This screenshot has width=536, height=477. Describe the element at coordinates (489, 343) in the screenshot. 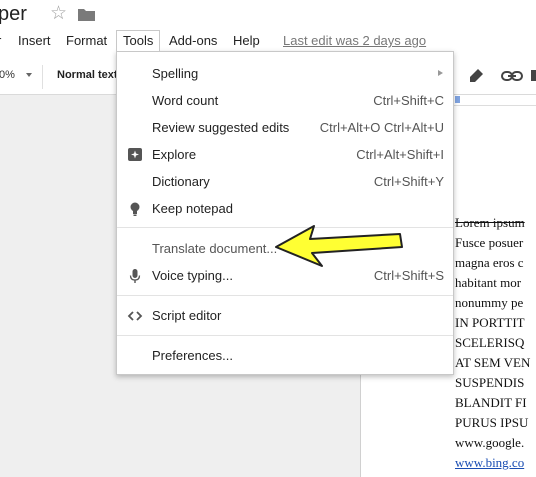

I see `doc-line: SCELERISQ` at that location.